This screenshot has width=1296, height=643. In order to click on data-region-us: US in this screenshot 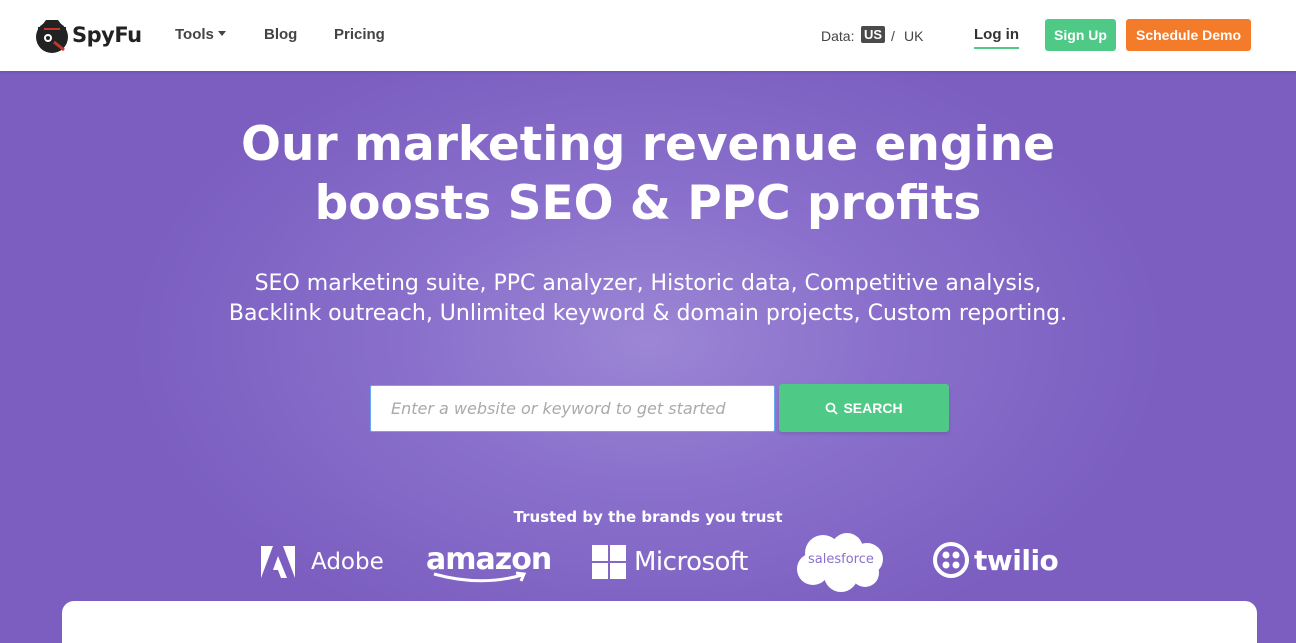, I will do `click(873, 34)`.